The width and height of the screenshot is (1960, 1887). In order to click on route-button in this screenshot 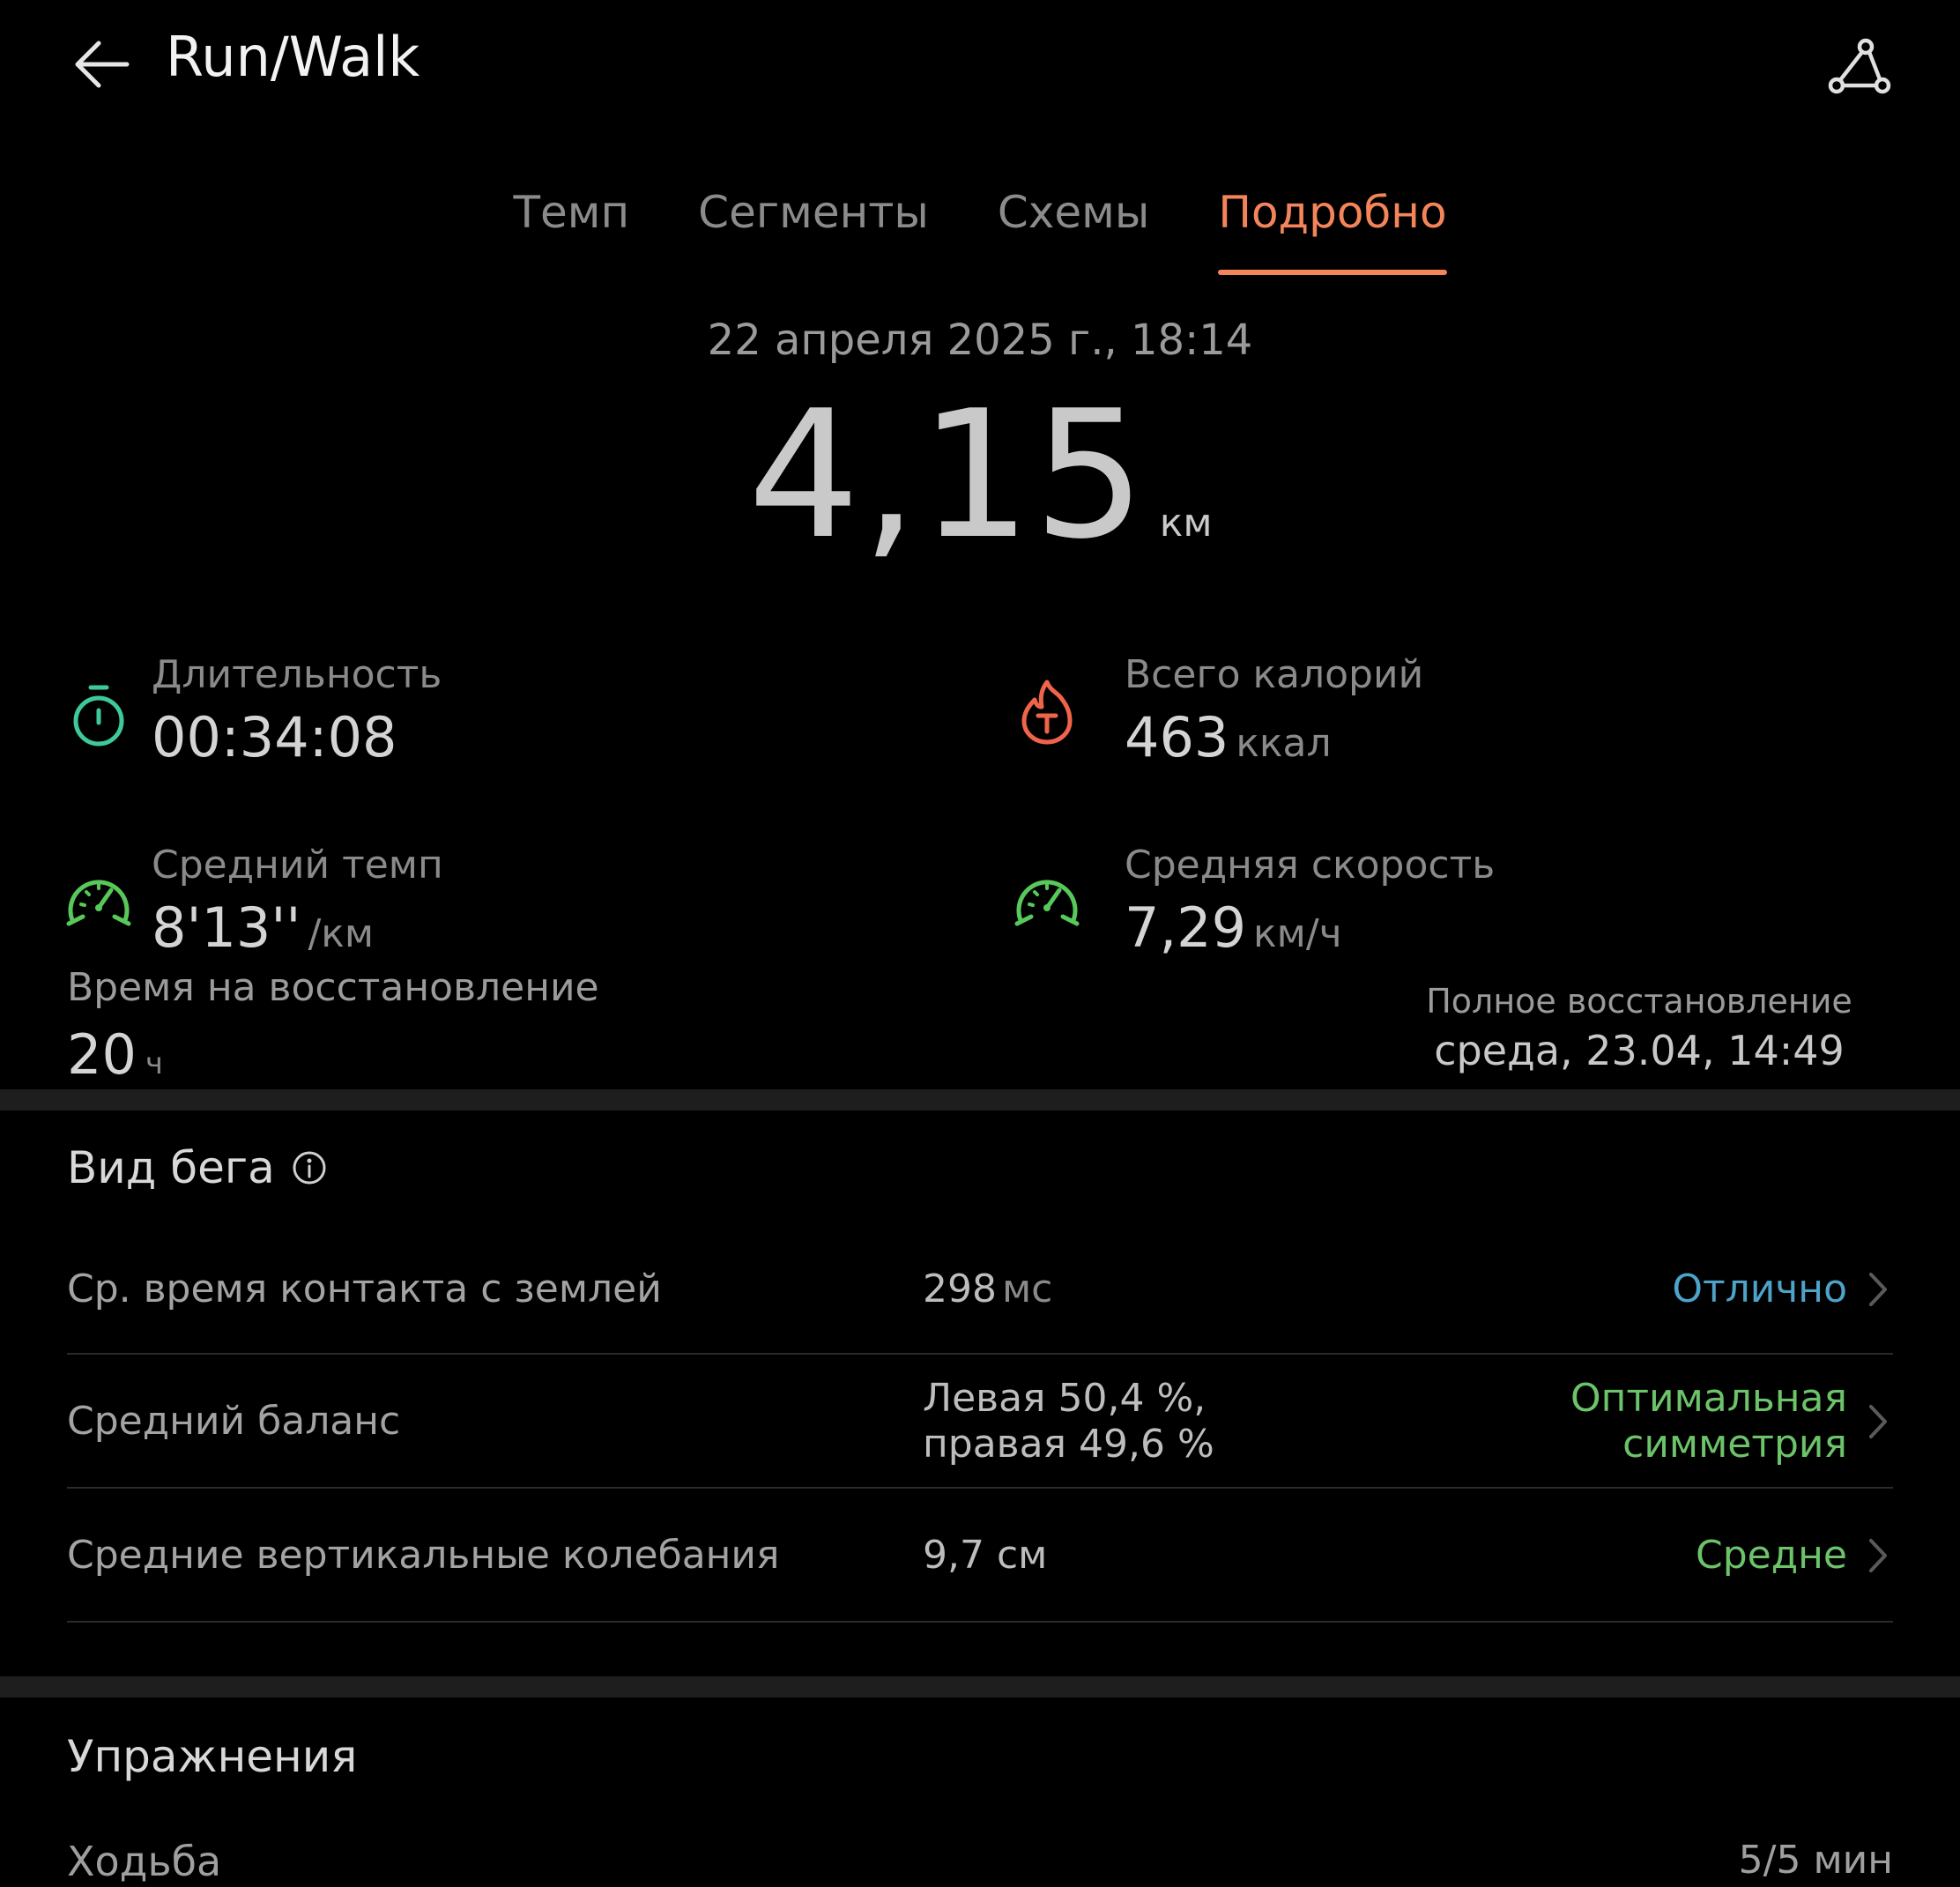, I will do `click(1859, 69)`.